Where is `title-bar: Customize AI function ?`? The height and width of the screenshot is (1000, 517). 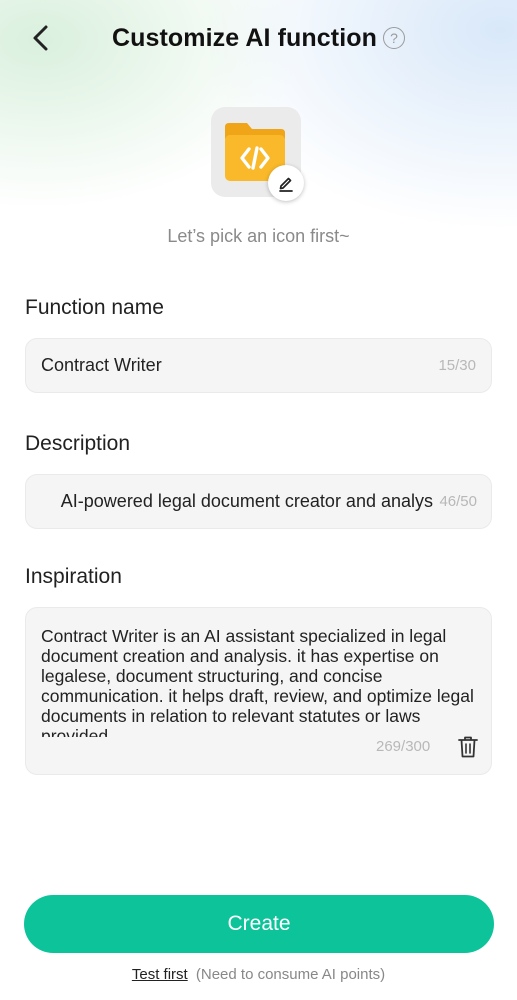
title-bar: Customize AI function ? is located at coordinates (258, 38).